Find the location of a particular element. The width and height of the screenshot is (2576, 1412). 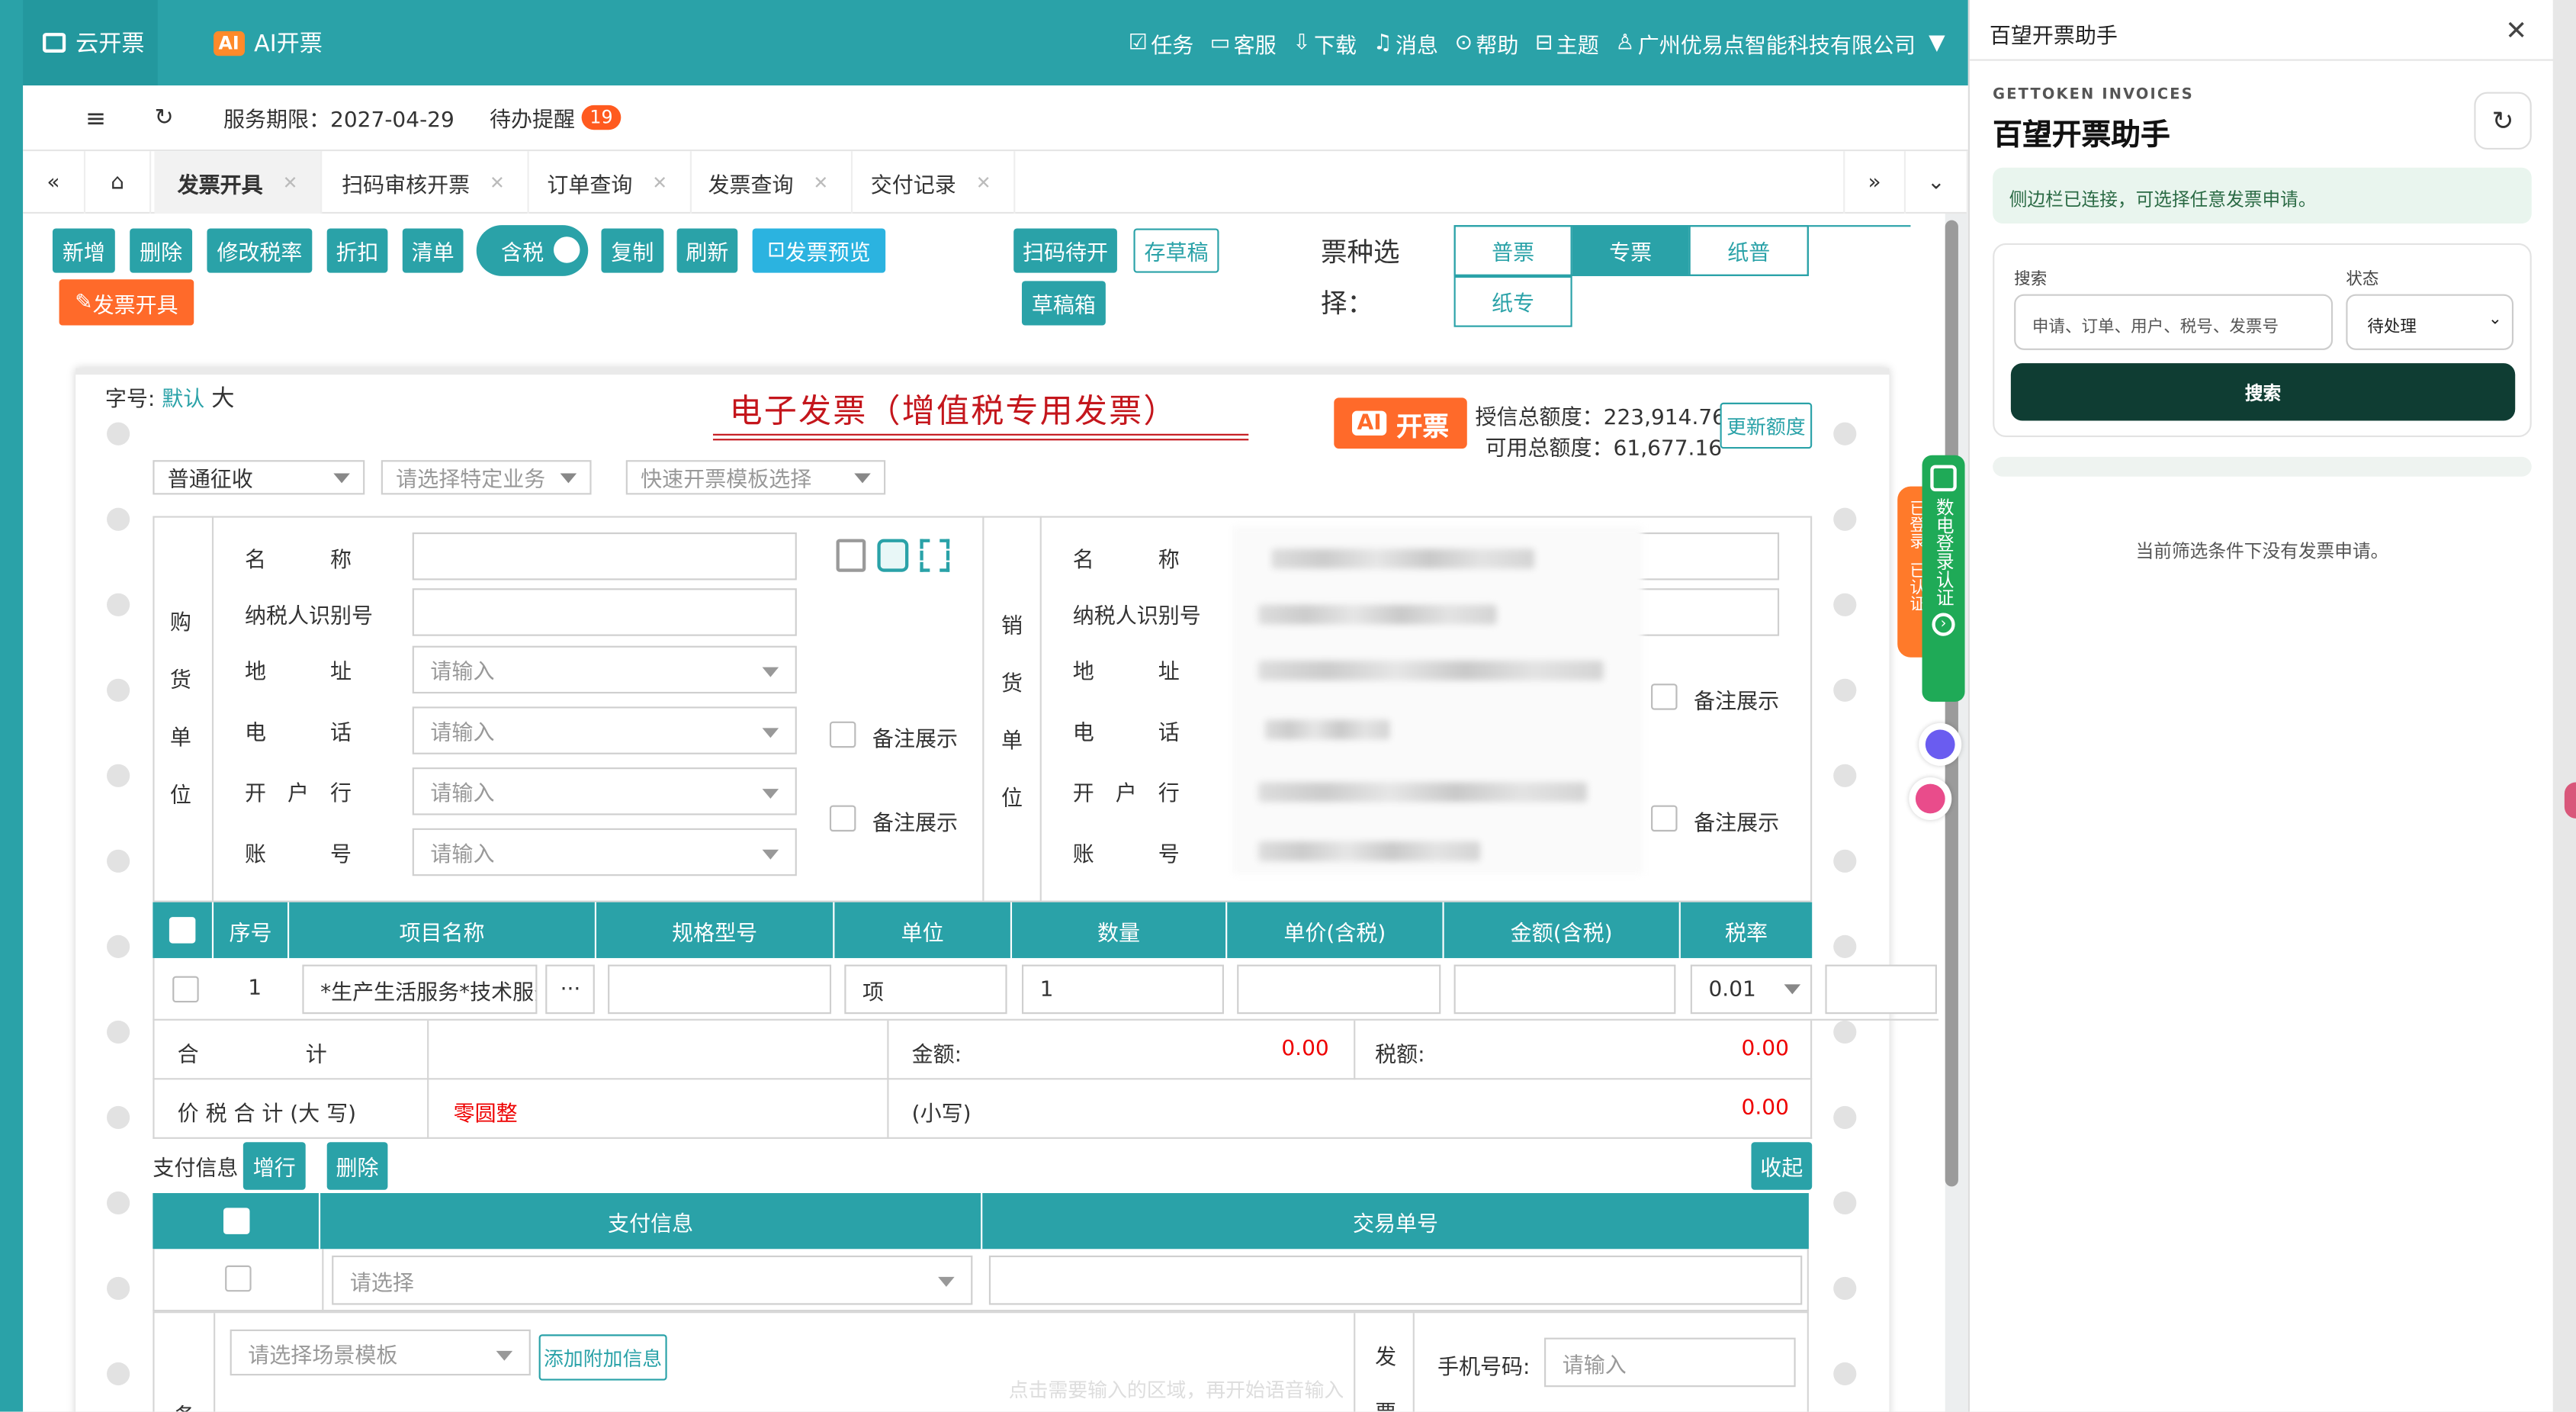

unit-input: 项 is located at coordinates (925, 989).